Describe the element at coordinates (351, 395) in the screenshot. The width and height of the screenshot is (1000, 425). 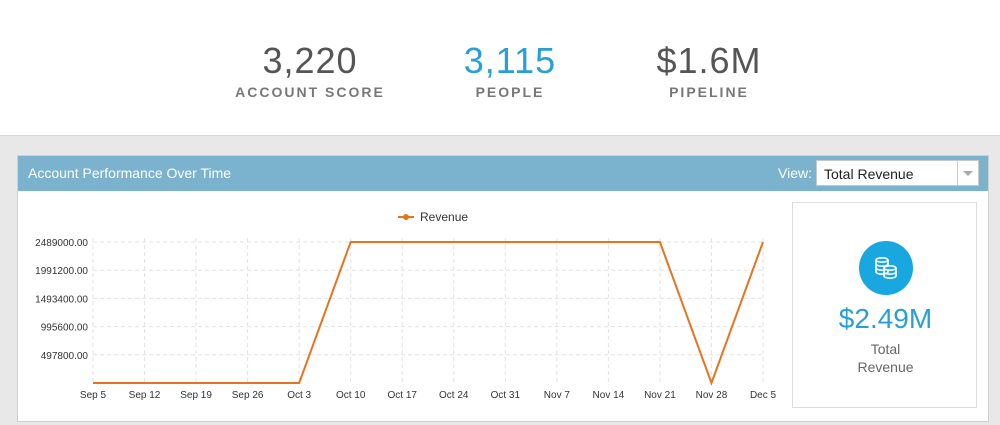
I see `x-tick-label: Oct 10` at that location.